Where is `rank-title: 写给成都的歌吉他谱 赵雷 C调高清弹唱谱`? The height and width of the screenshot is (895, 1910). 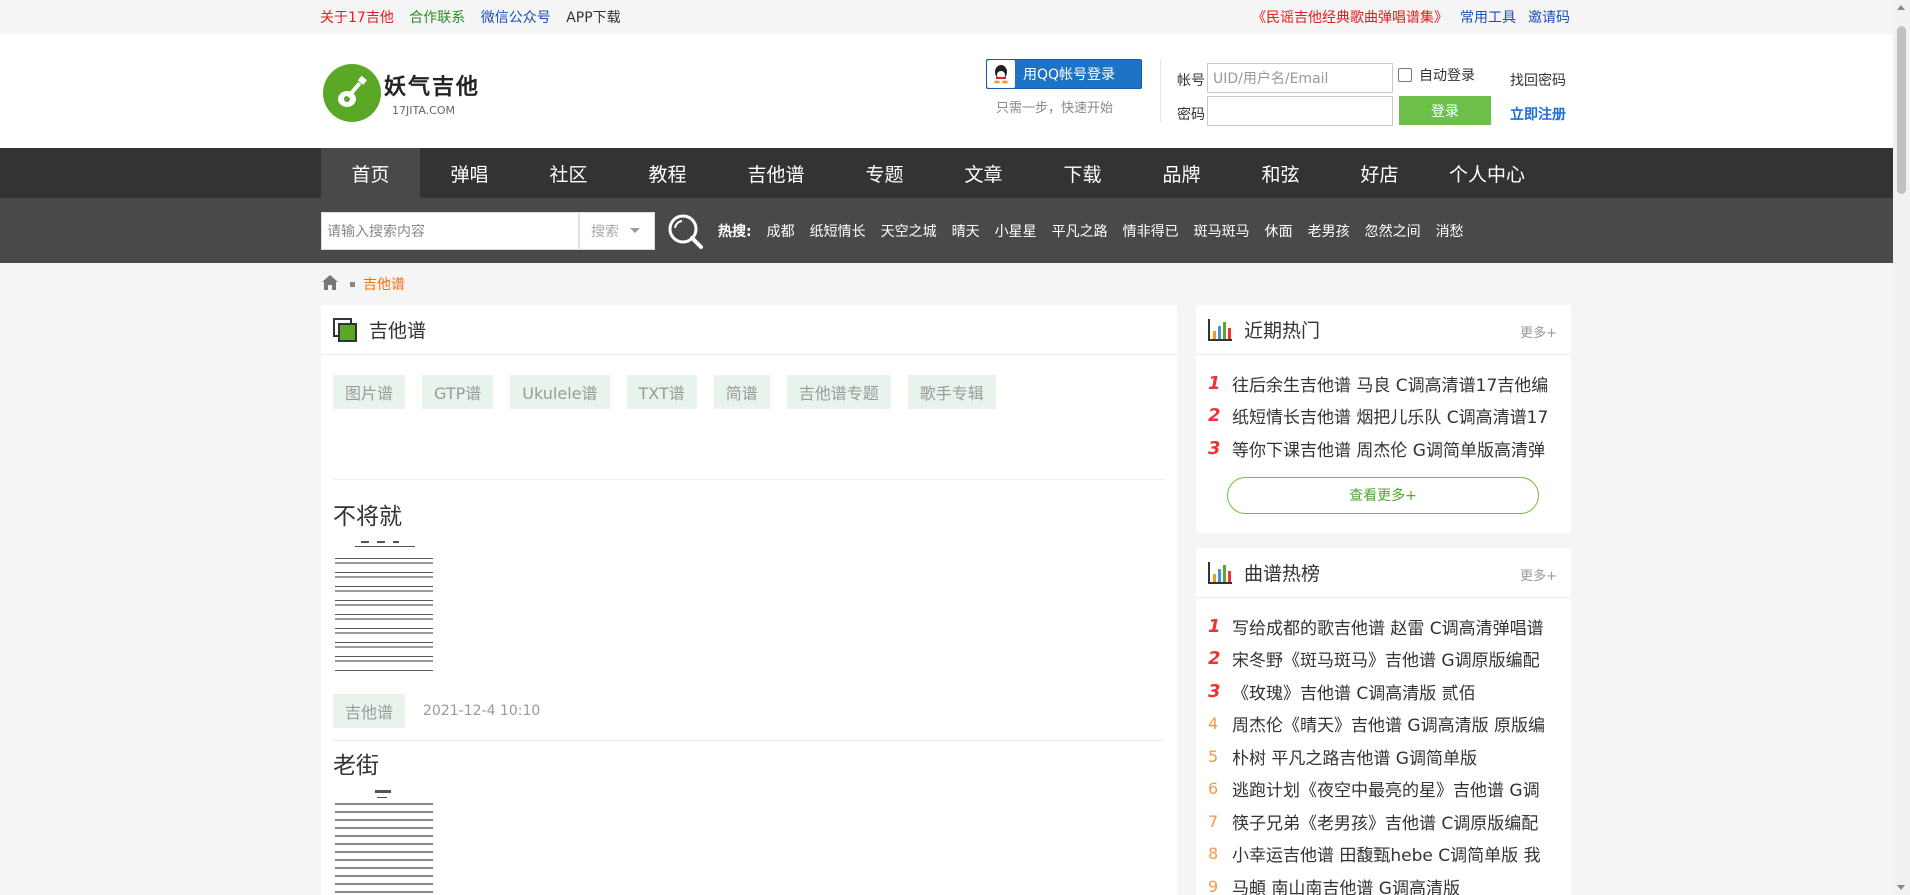 rank-title: 写给成都的歌吉他谱 赵雷 C调高清弹唱谱 is located at coordinates (1388, 628).